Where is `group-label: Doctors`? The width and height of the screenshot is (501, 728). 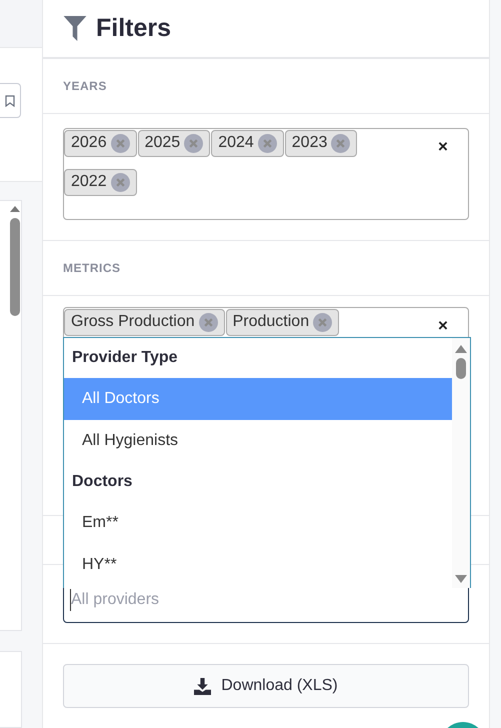 group-label: Doctors is located at coordinates (102, 482).